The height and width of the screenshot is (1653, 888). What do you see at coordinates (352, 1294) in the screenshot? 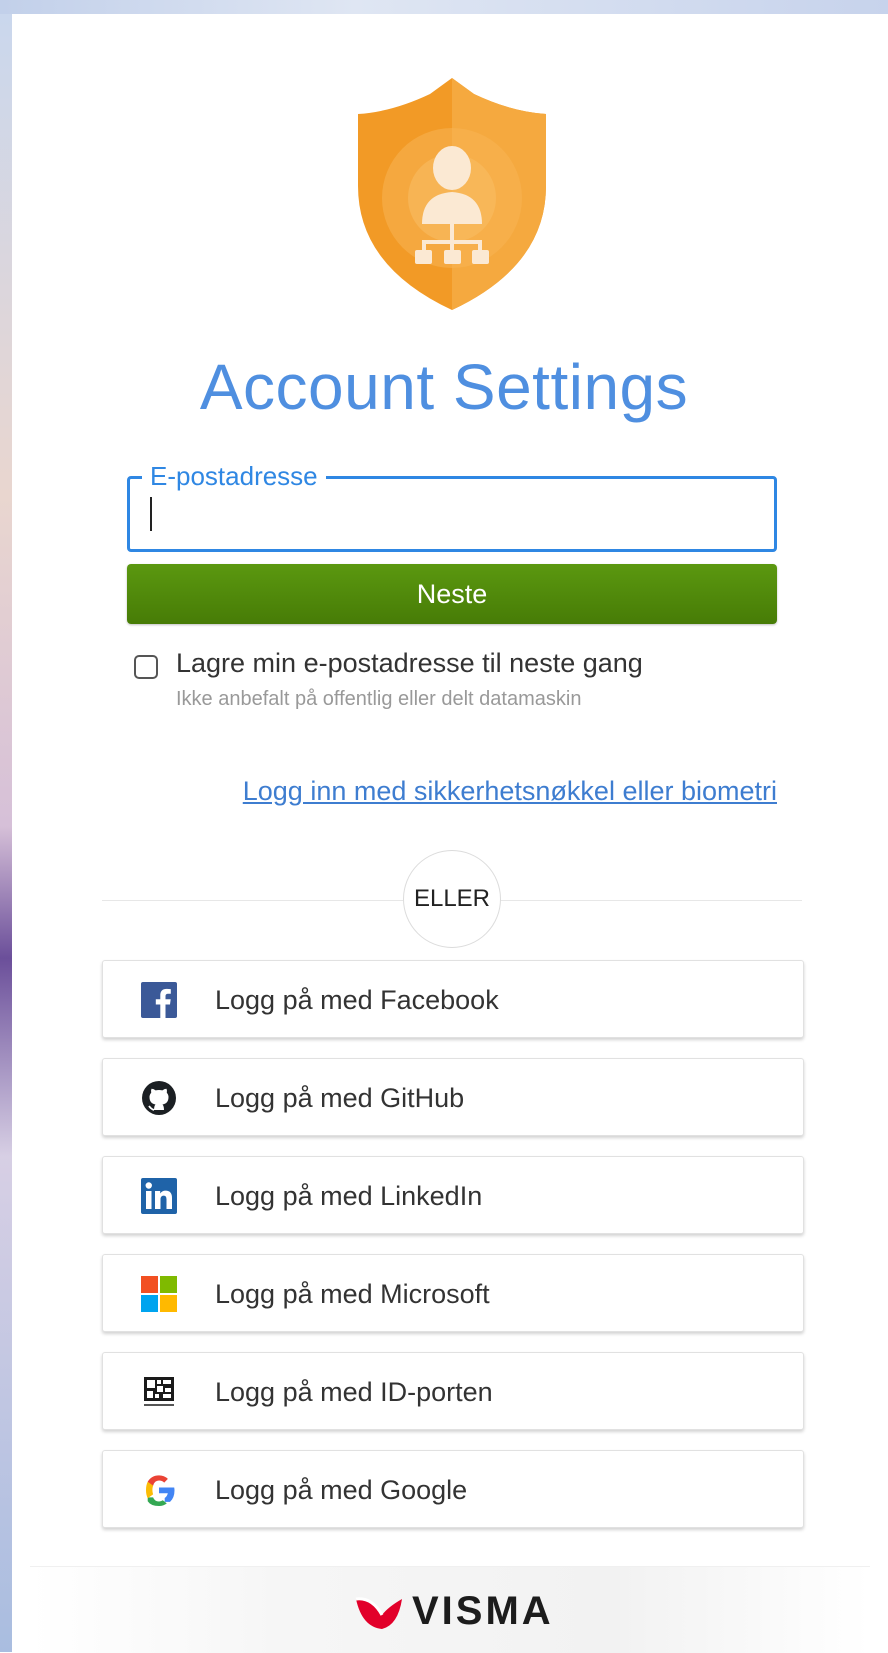
I see `provider-label: Logg på med Microsoft` at bounding box center [352, 1294].